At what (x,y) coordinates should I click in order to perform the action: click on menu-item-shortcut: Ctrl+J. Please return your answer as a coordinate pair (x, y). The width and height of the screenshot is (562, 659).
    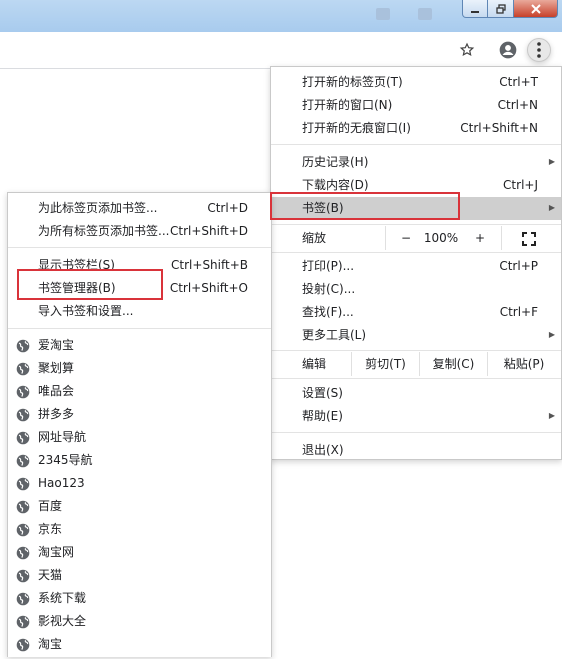
    Looking at the image, I should click on (520, 185).